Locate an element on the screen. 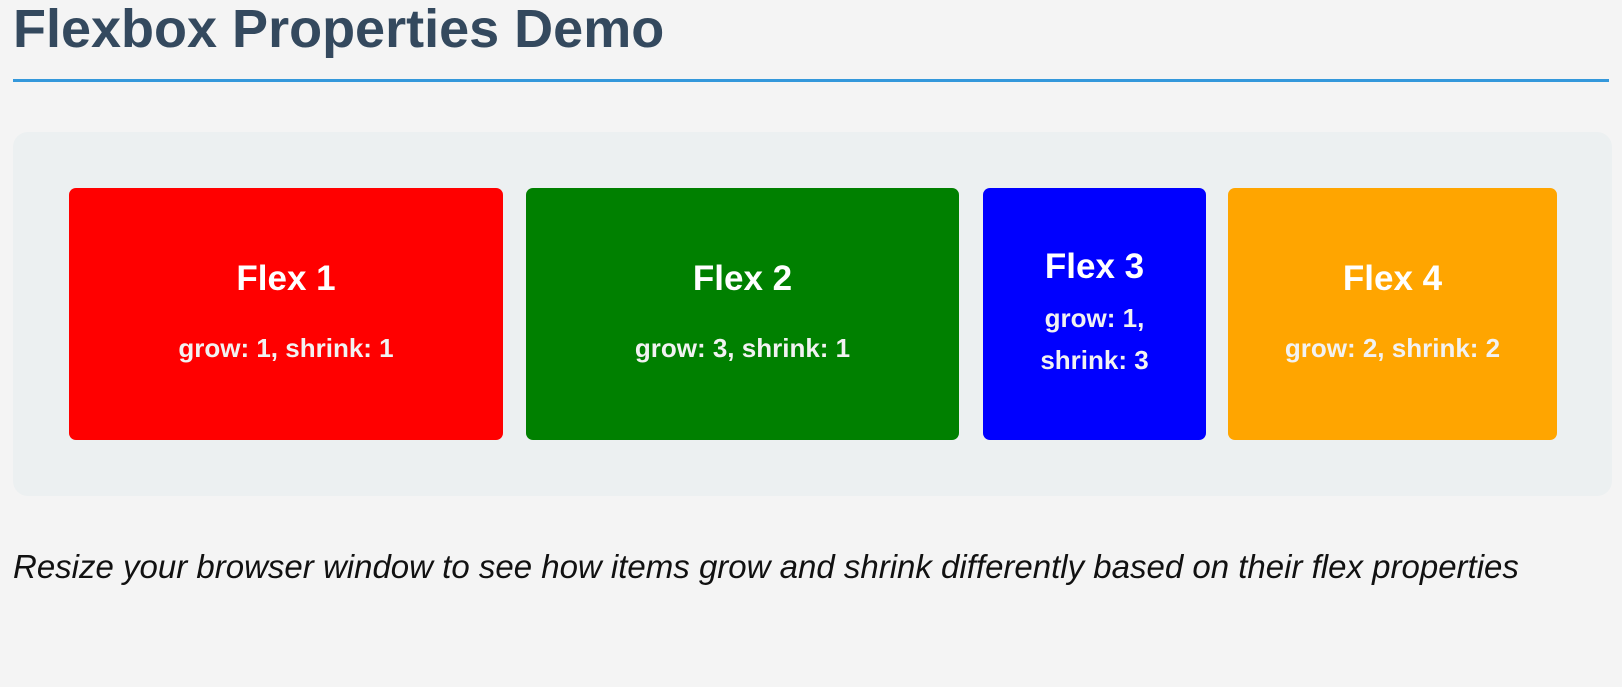 This screenshot has width=1622, height=687. flex-item-description: grow: 2, shrink: 2 is located at coordinates (1392, 348).